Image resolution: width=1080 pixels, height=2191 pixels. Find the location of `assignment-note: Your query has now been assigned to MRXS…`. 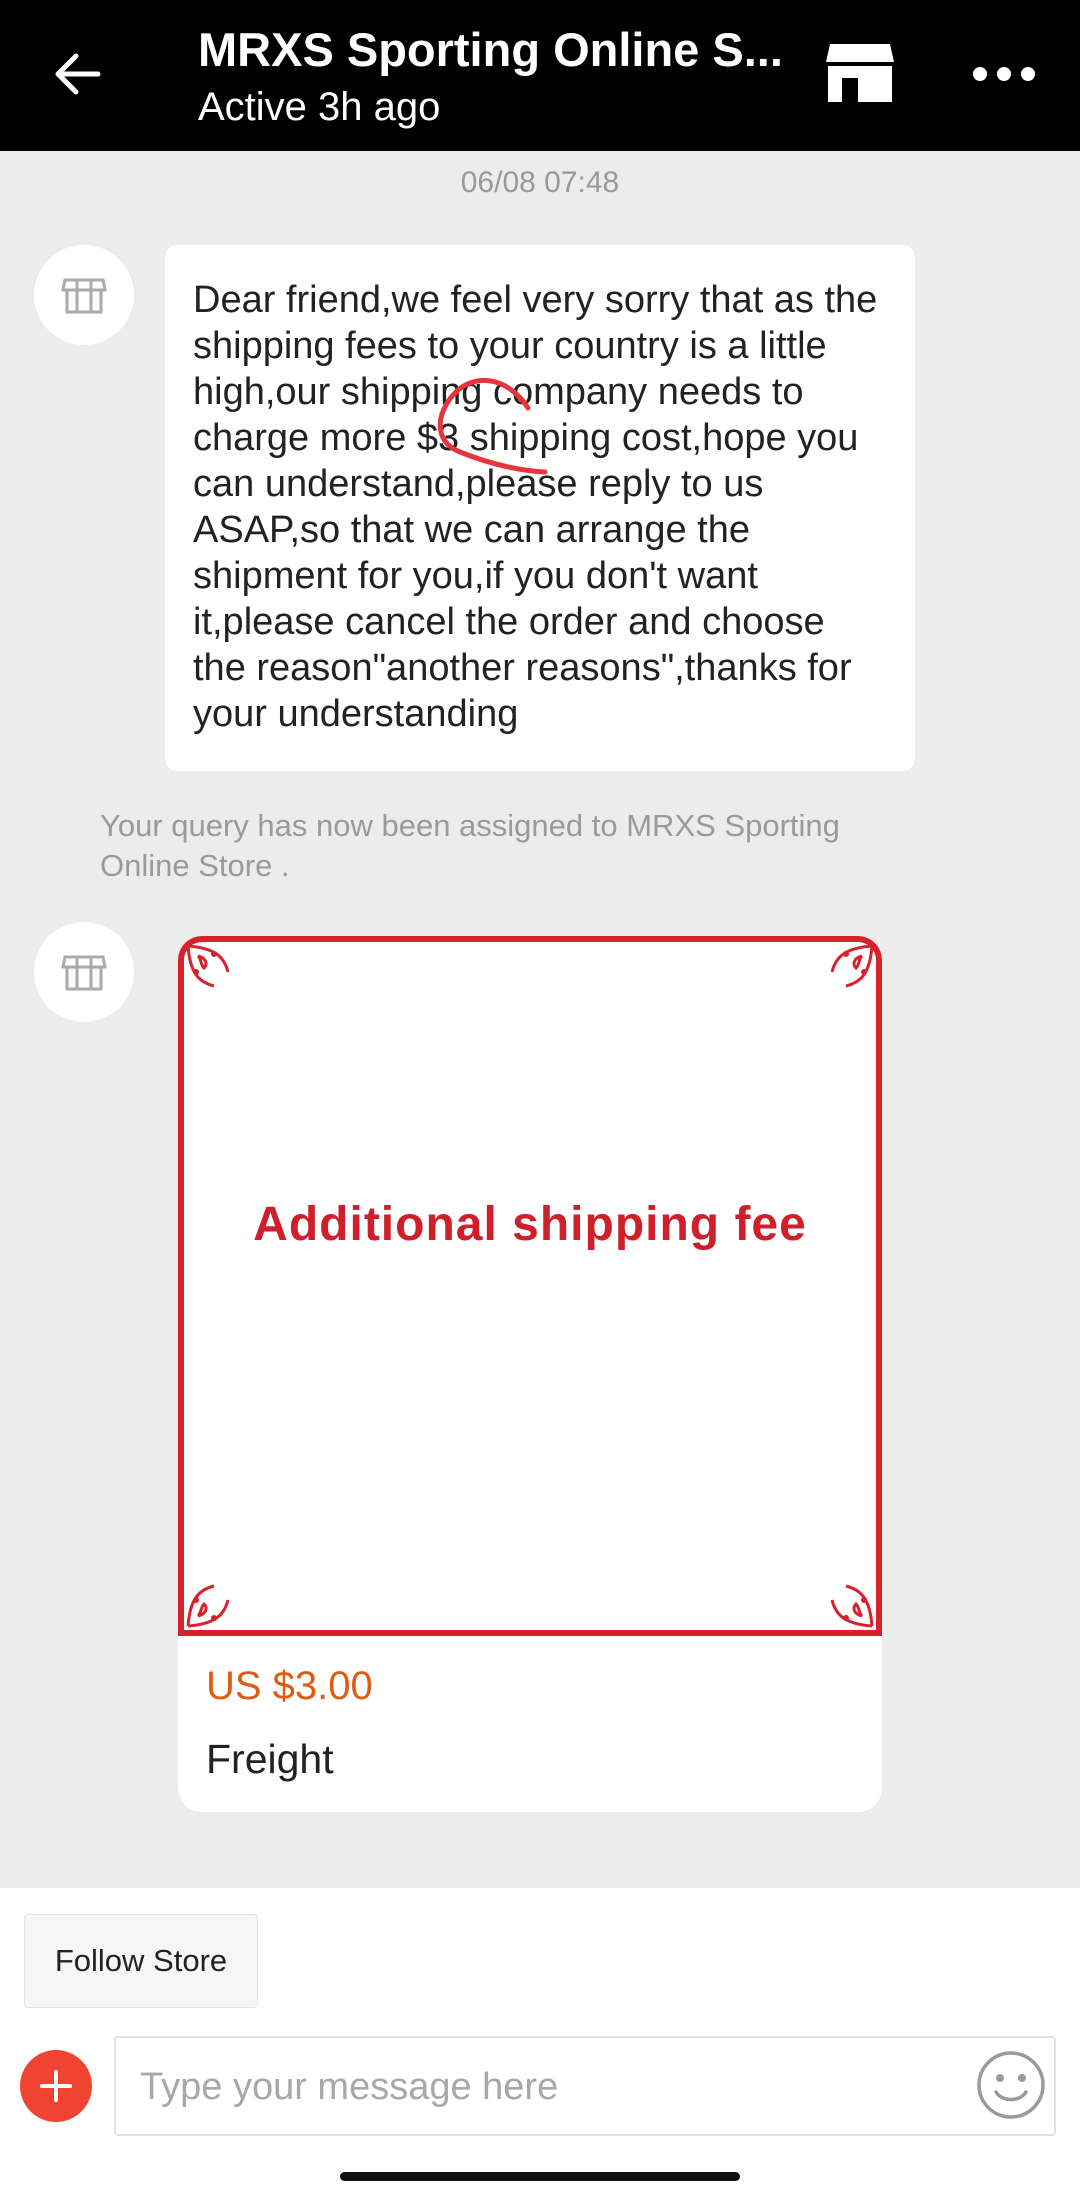

assignment-note: Your query has now been assigned to MRXS… is located at coordinates (470, 845).